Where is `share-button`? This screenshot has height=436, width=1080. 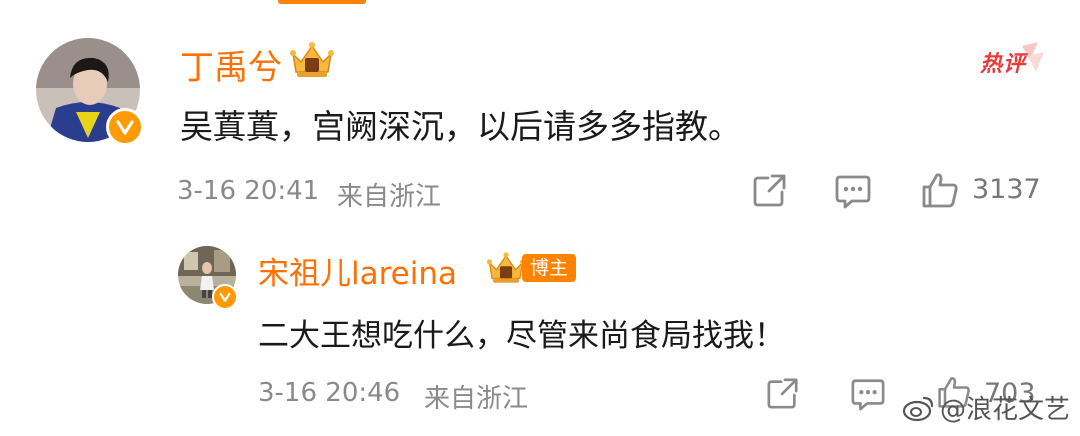
share-button is located at coordinates (770, 190).